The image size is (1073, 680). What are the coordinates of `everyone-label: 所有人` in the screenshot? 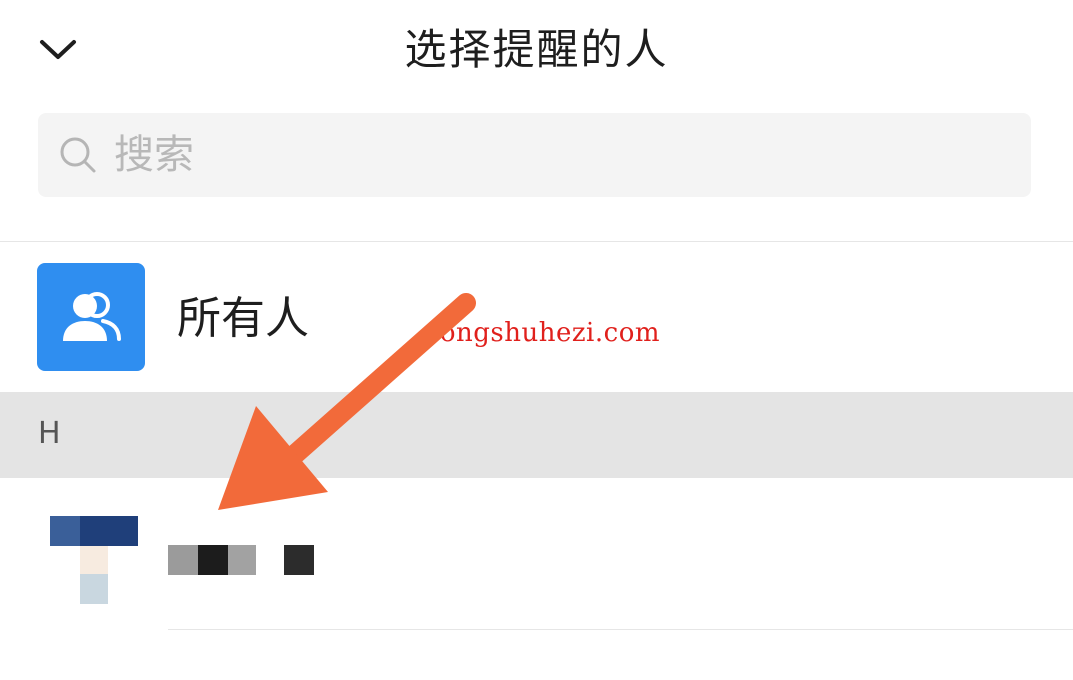 It's located at (243, 318).